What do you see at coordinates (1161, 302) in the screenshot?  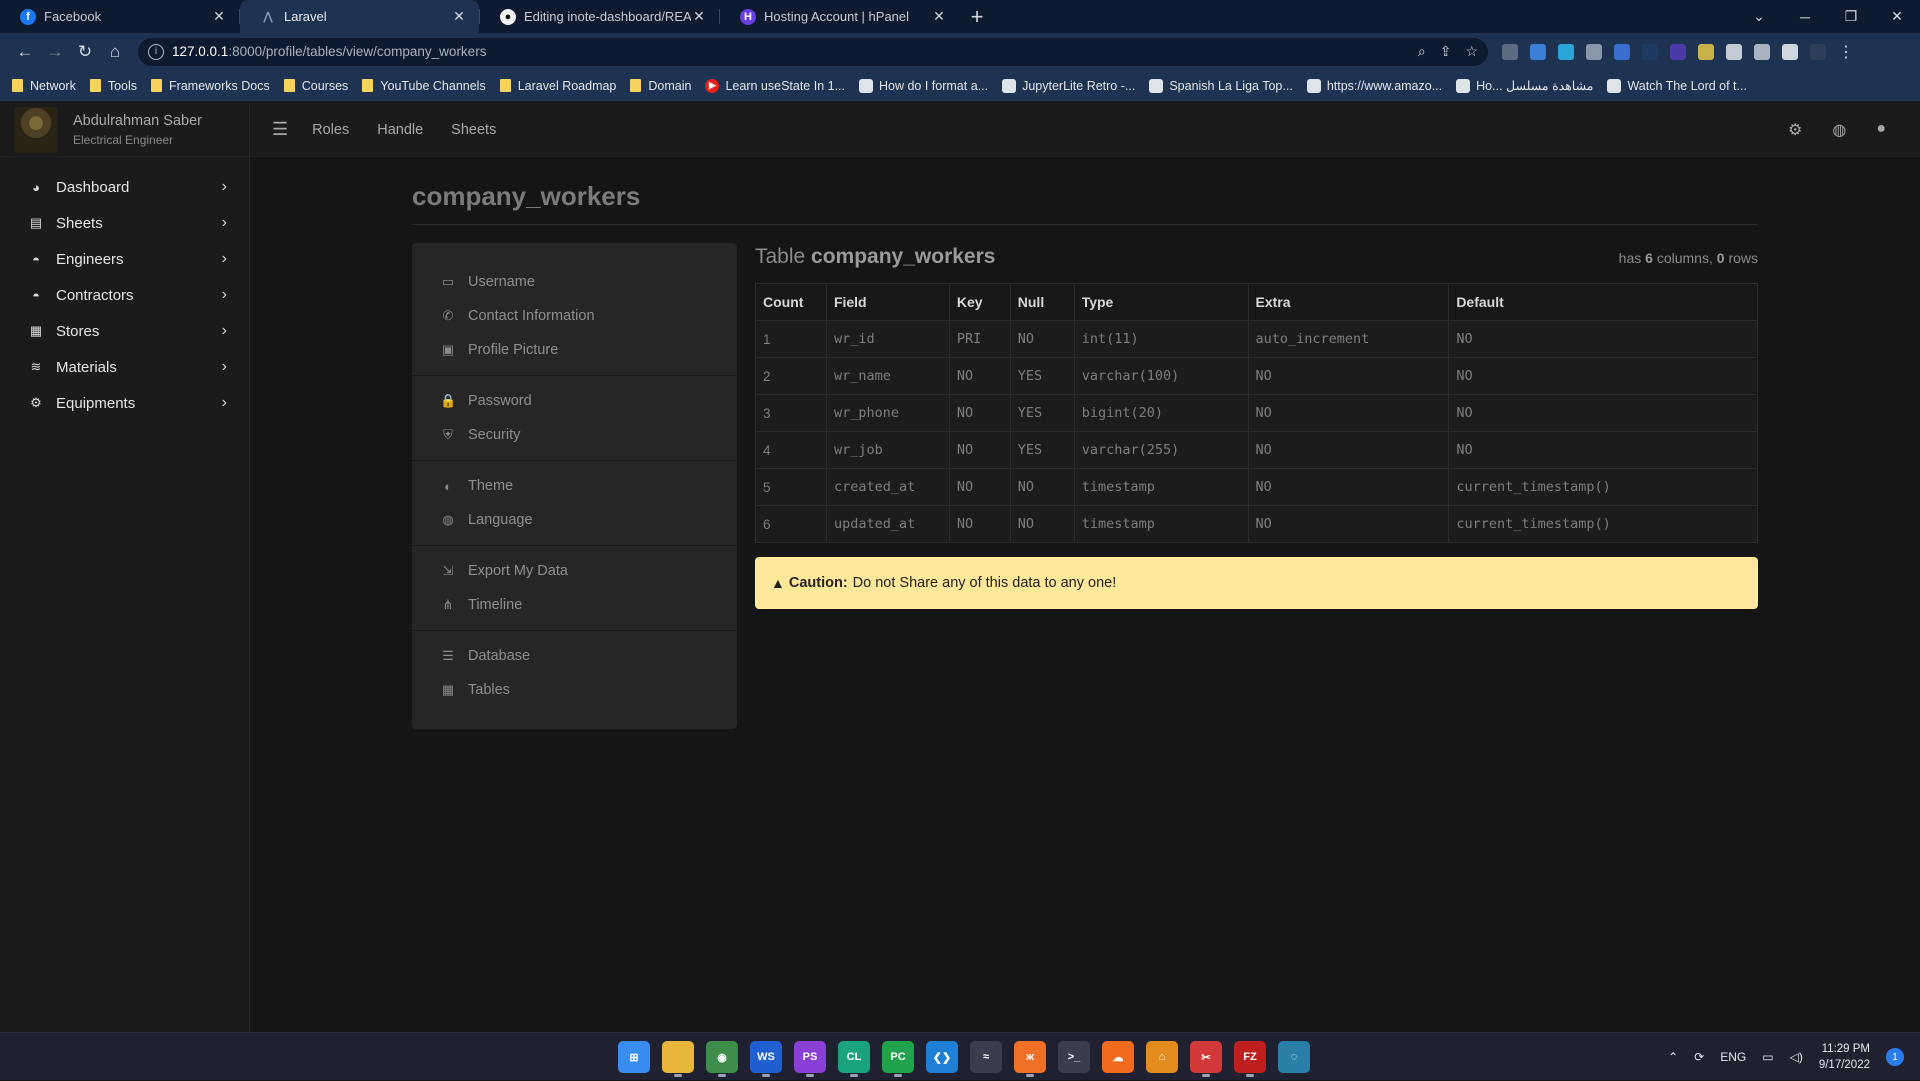 I see `column-header-type: Type` at bounding box center [1161, 302].